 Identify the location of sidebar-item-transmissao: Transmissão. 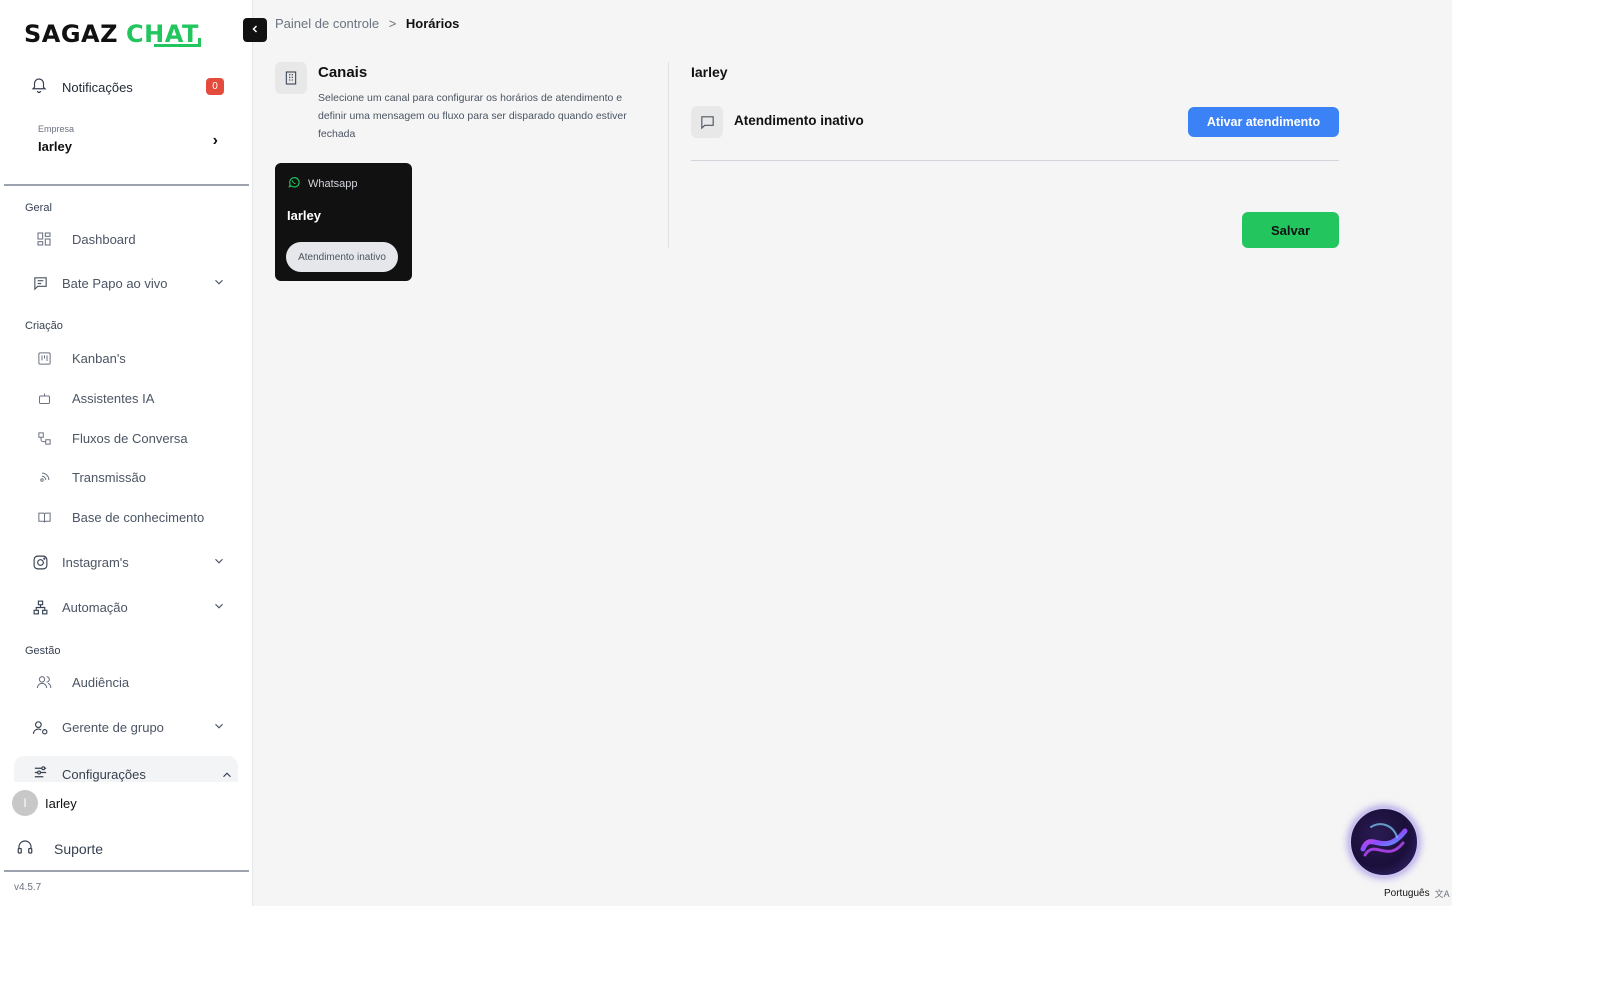
(134, 477).